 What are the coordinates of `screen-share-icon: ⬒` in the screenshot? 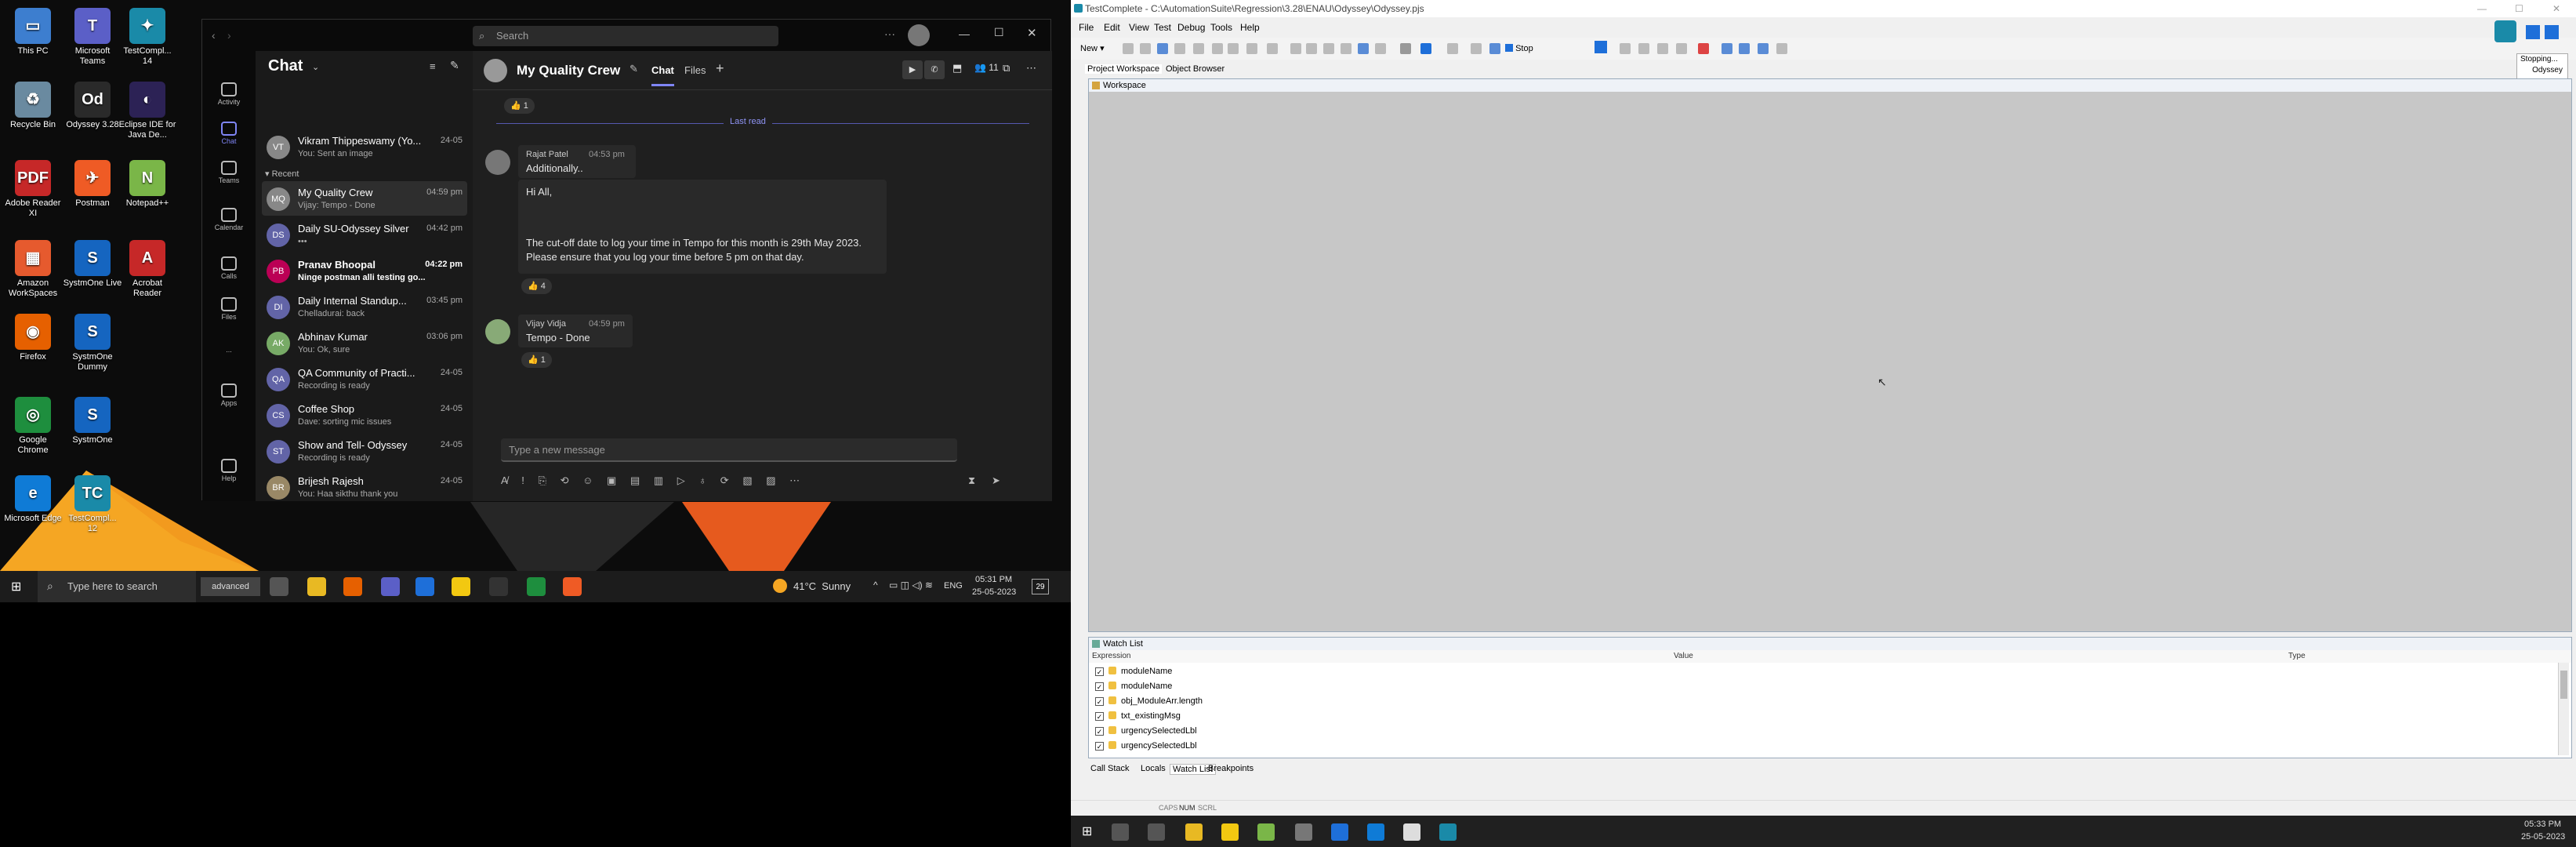 It's located at (957, 68).